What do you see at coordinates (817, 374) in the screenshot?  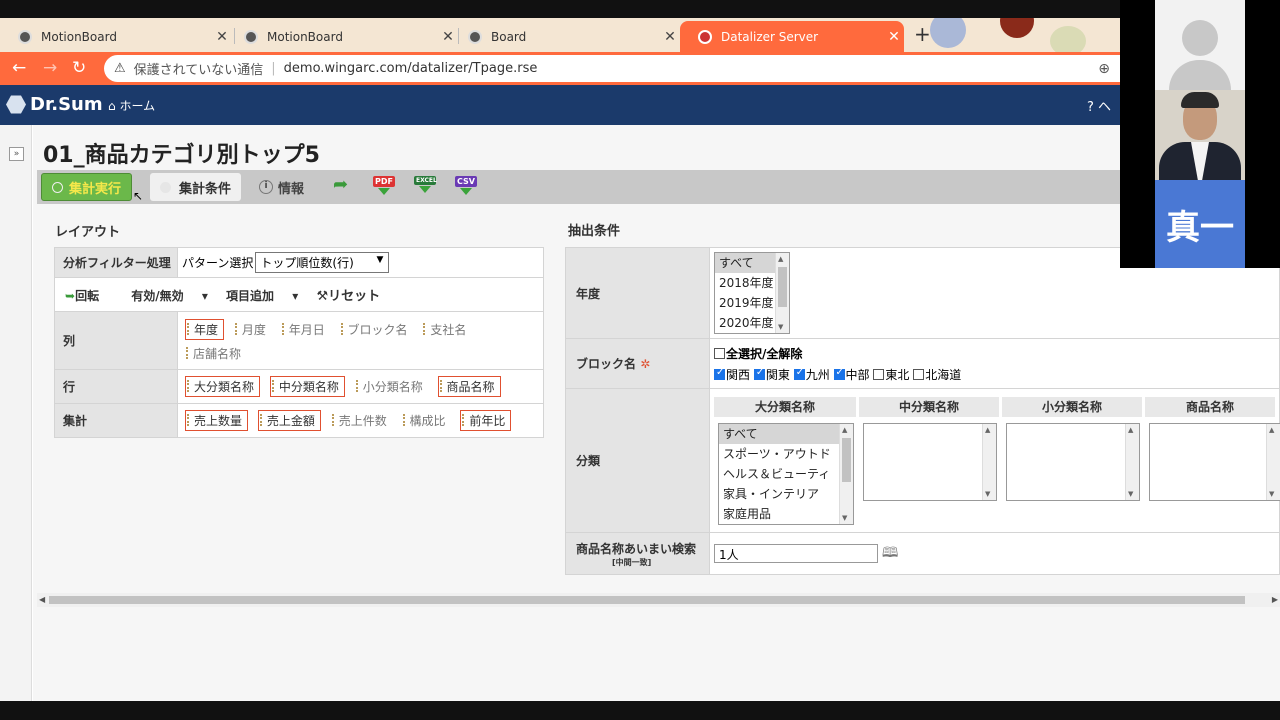 I see `block-option-label: 九州` at bounding box center [817, 374].